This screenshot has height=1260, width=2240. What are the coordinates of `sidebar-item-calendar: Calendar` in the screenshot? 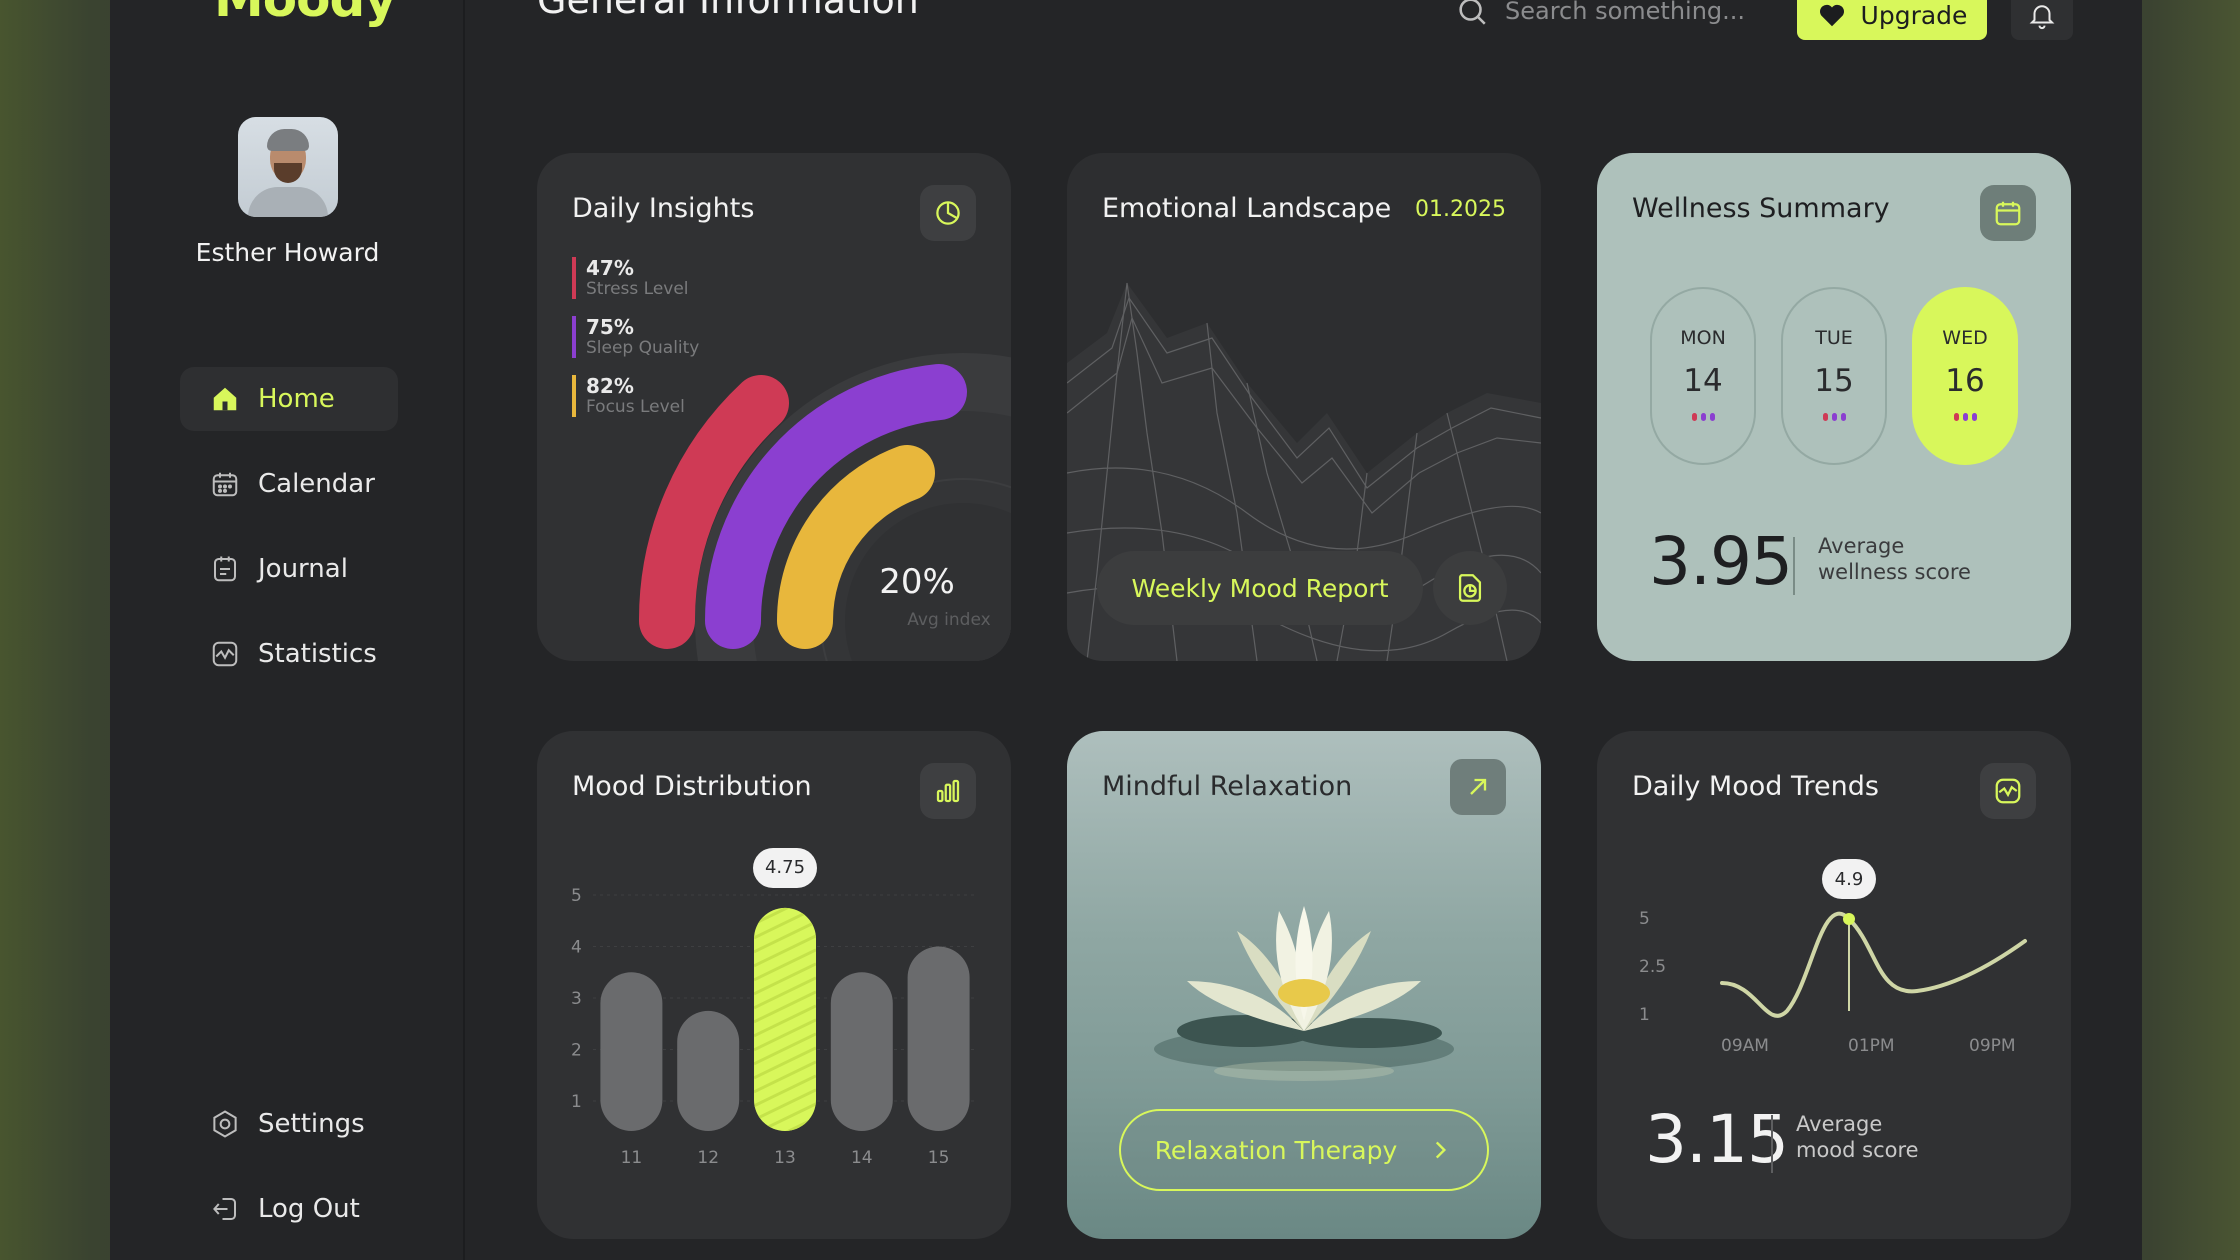 It's located at (289, 484).